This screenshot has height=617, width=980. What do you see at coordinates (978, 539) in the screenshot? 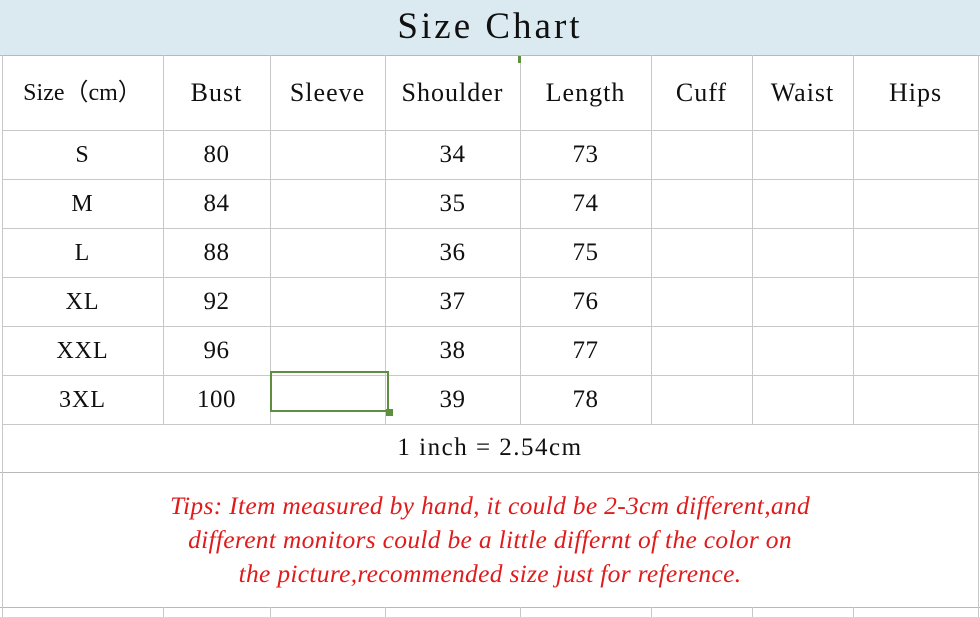
I see `gridline-v-tips-right` at bounding box center [978, 539].